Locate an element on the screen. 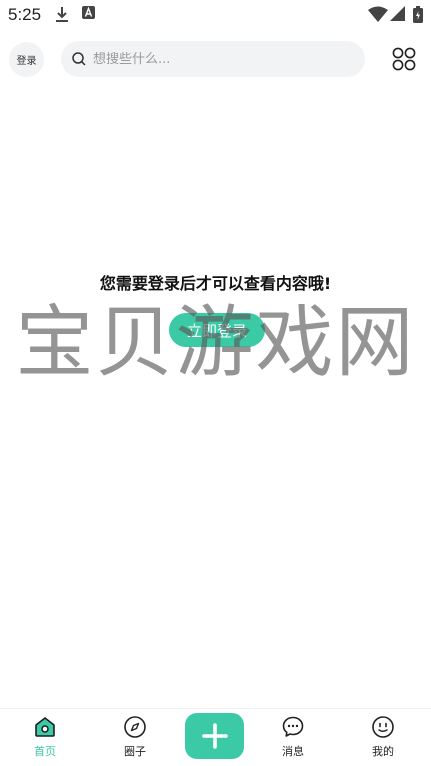 This screenshot has height=766, width=431. plus-icon is located at coordinates (214, 736).